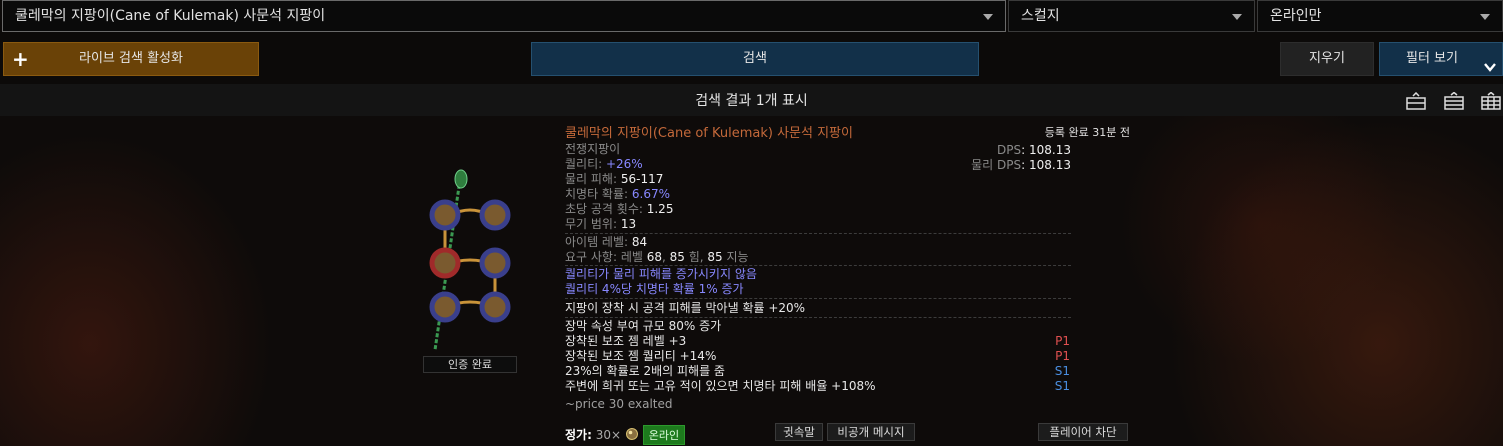 This screenshot has width=1503, height=446. What do you see at coordinates (624, 164) in the screenshot?
I see `quality-value: +26%` at bounding box center [624, 164].